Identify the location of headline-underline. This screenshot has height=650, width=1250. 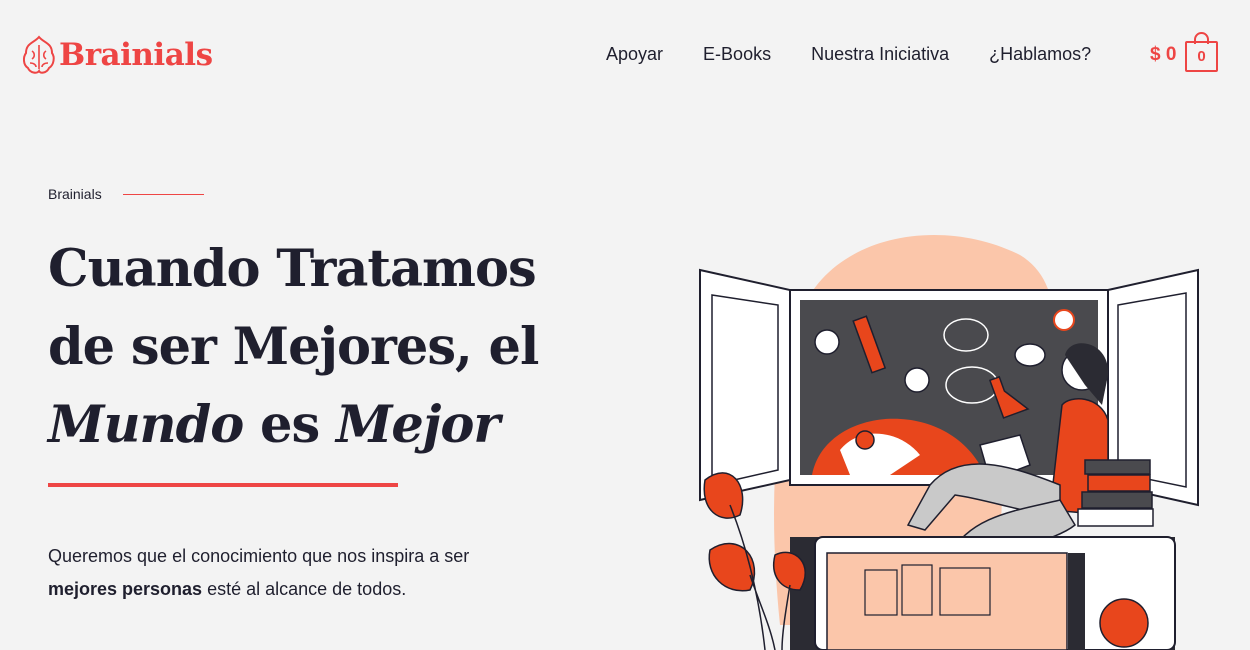
(223, 485).